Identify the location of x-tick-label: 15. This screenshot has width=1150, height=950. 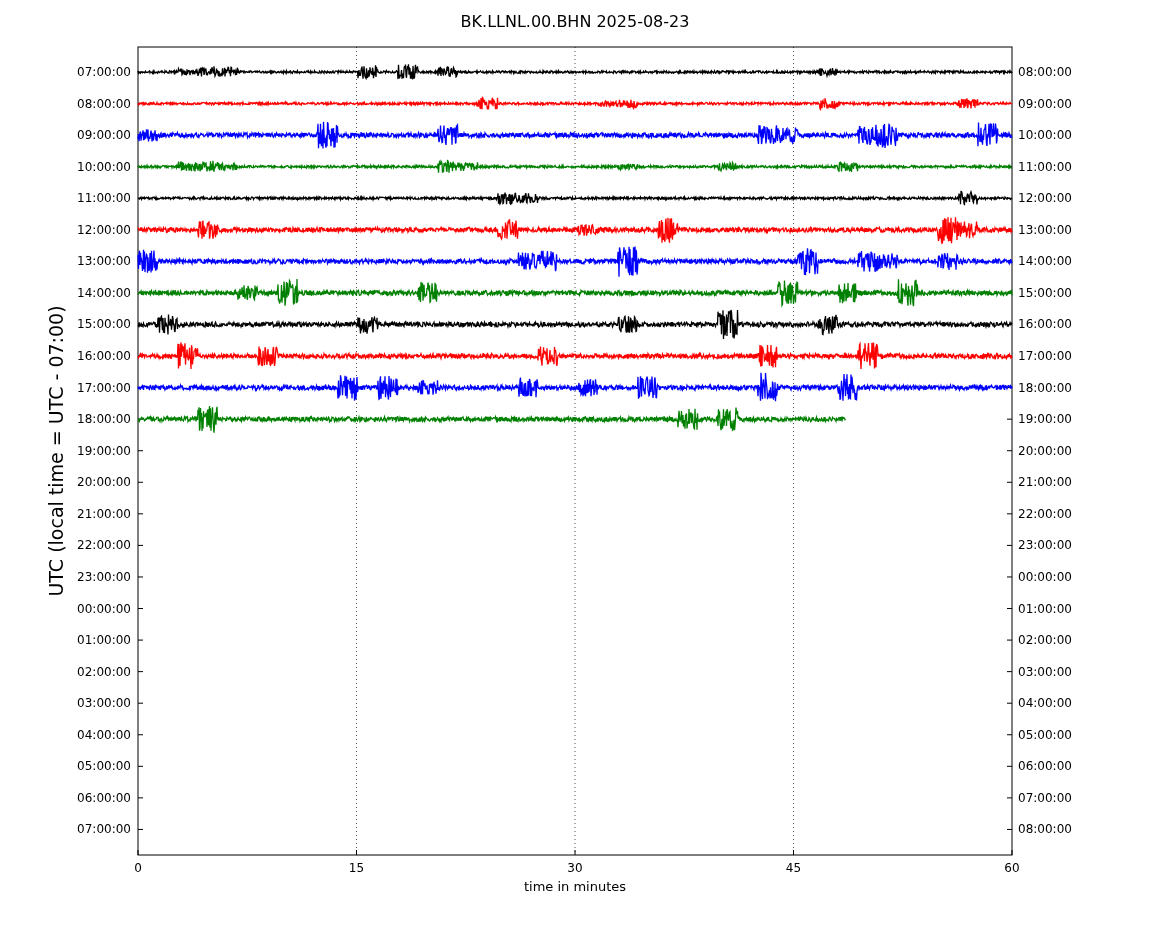
(356, 868).